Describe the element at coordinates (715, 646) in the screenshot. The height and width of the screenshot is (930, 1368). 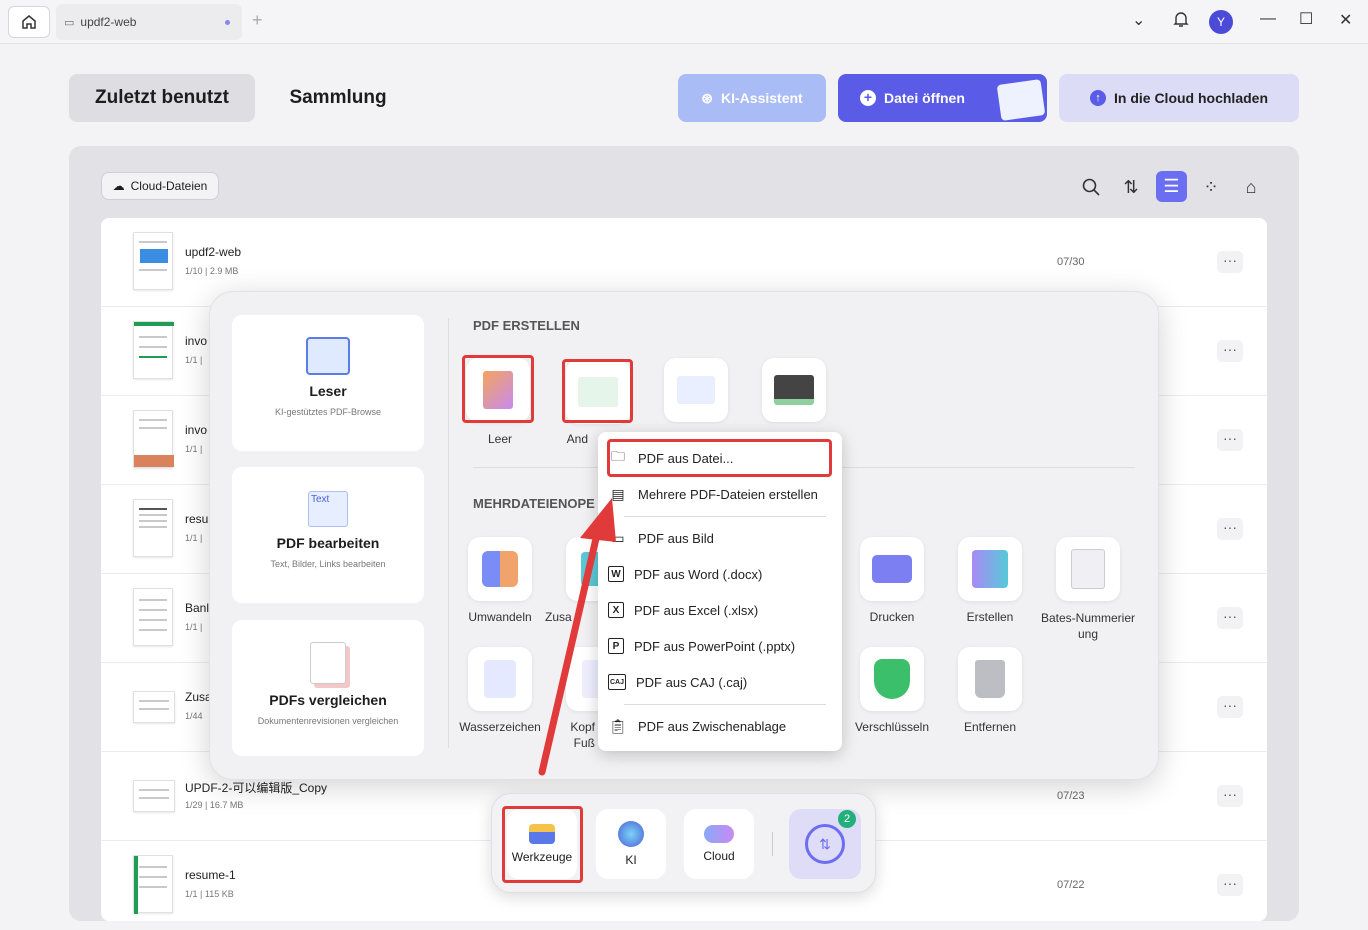
I see `menu-item-label: PDF aus PowerPoint (.pptx)` at that location.